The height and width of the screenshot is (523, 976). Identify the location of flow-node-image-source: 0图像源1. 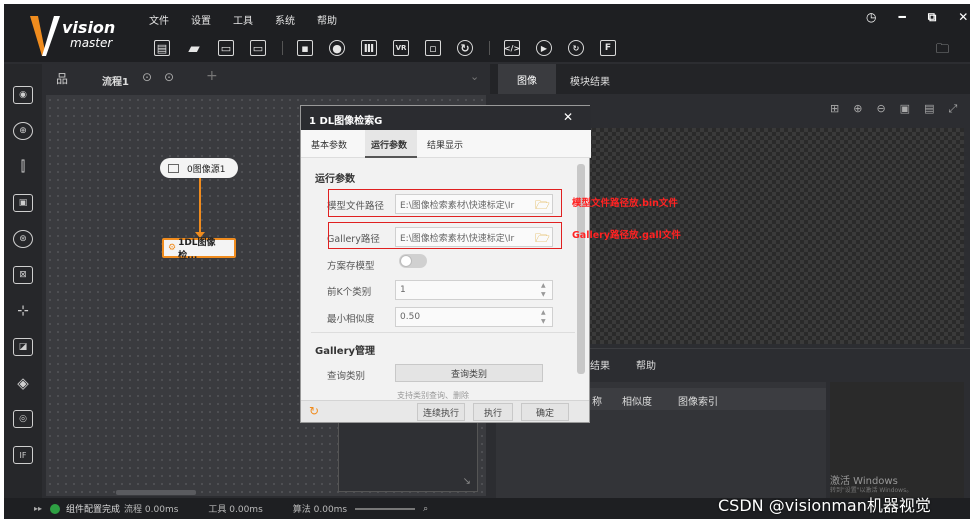
(199, 168).